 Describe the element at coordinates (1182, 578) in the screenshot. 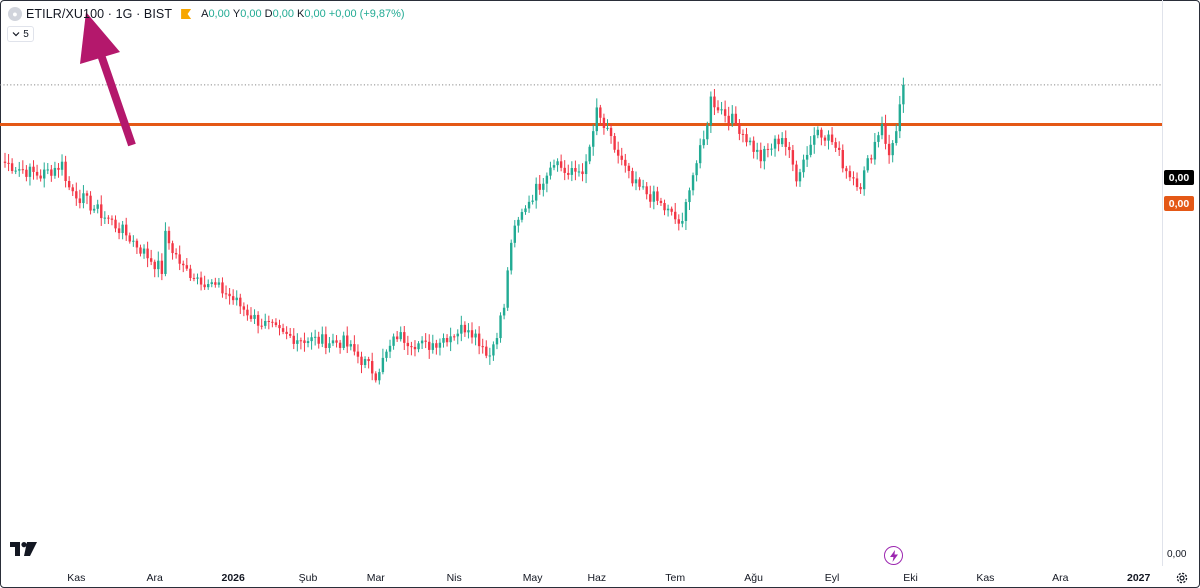

I see `gear-icon` at that location.